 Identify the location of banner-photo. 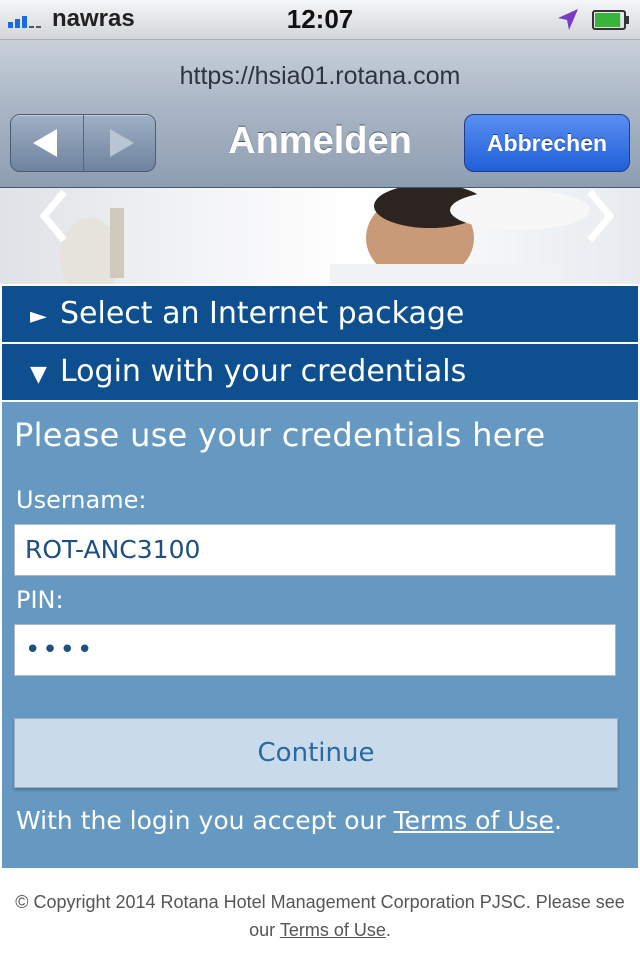
(325, 236).